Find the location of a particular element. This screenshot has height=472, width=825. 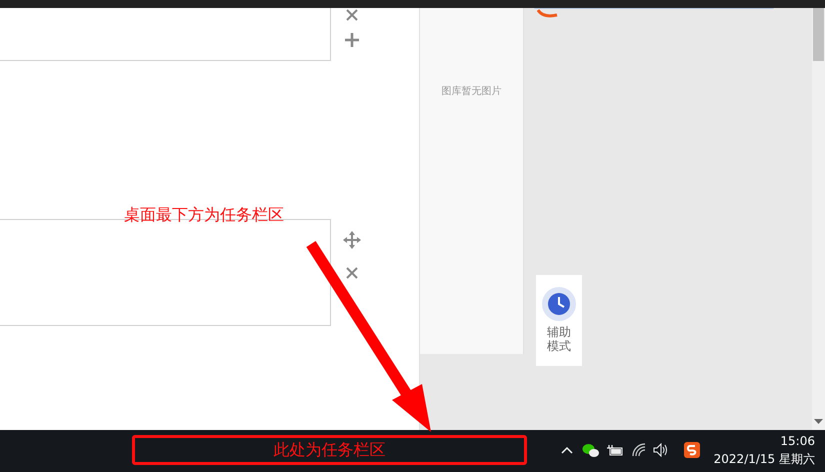

scroll-down-icon is located at coordinates (818, 422).